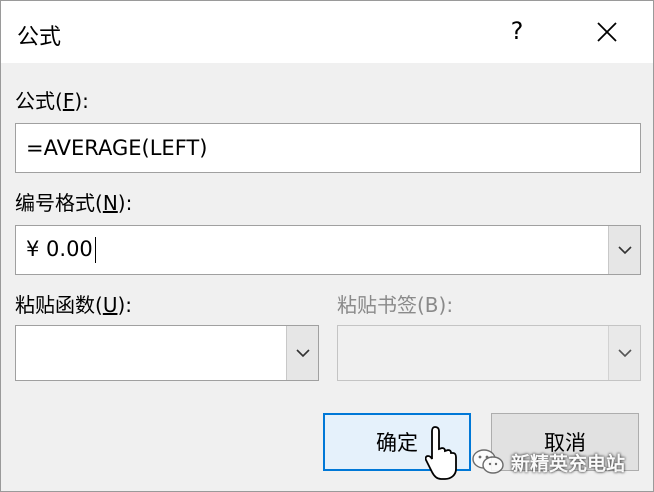  Describe the element at coordinates (95, 250) in the screenshot. I see `text-caret` at that location.